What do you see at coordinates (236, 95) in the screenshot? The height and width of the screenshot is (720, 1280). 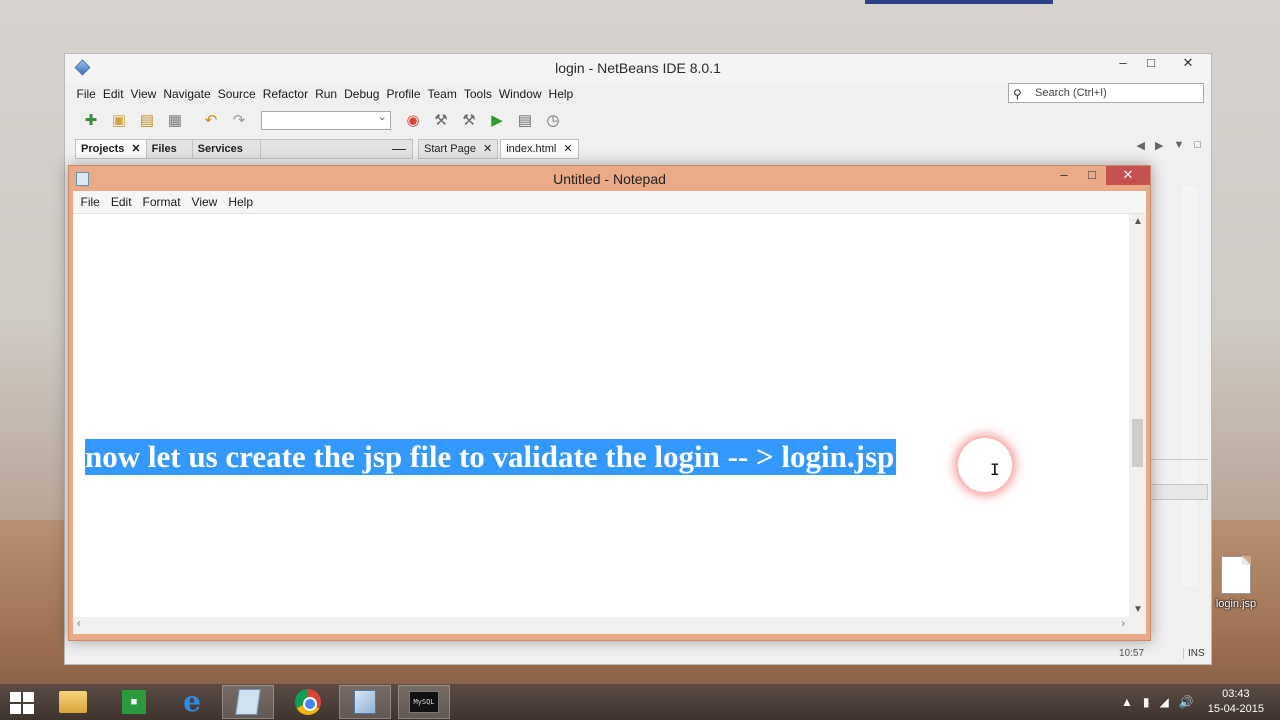 I see `menu-source: Source` at bounding box center [236, 95].